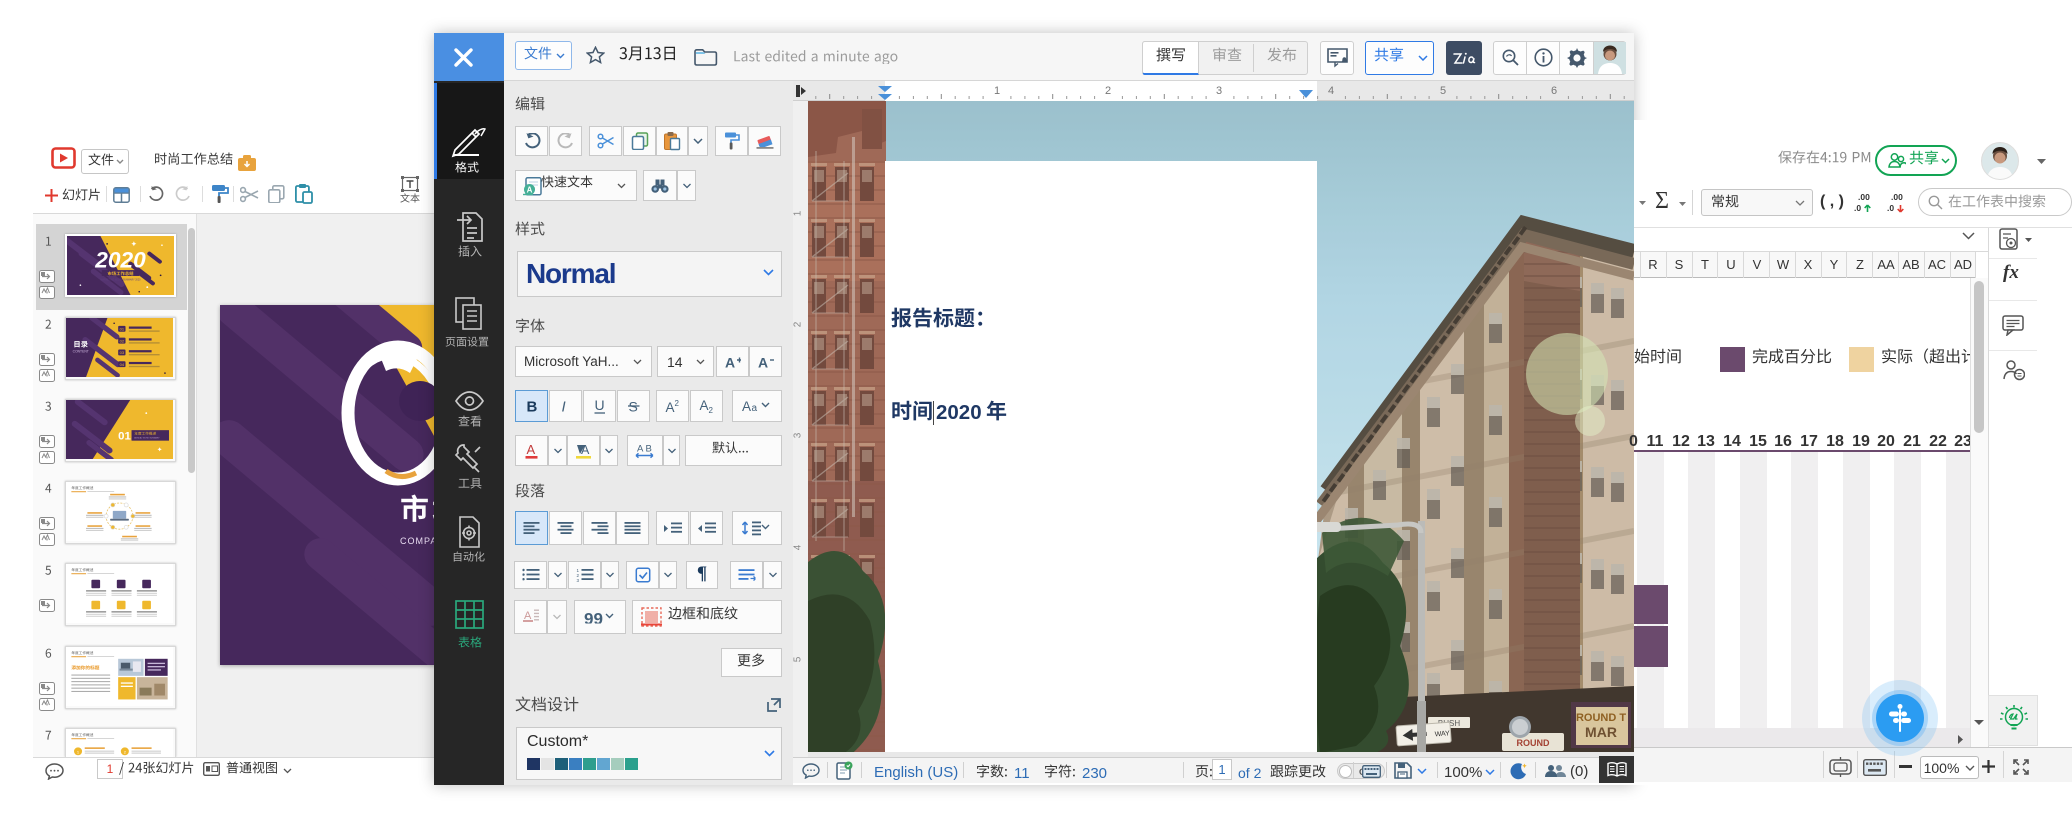  Describe the element at coordinates (593, 617) in the screenshot. I see `svg-text: 99` at that location.